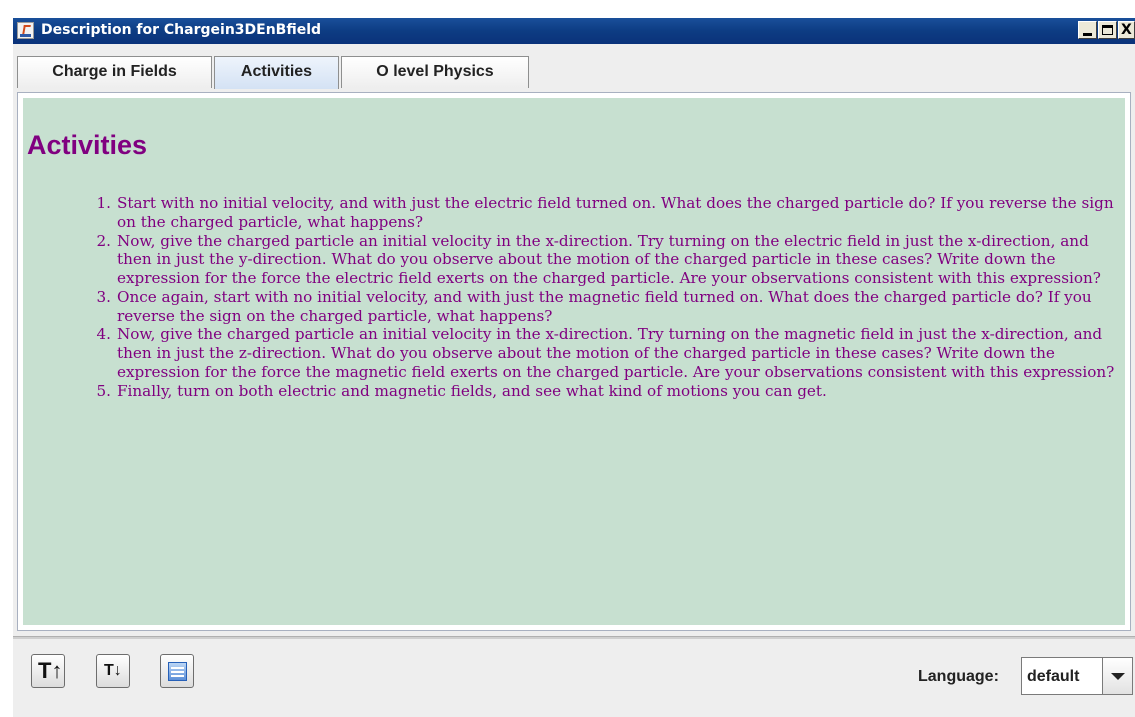 This screenshot has width=1135, height=717. Describe the element at coordinates (574, 31) in the screenshot. I see `window-titlebar: Description for Chargein3DEnBfield X` at that location.